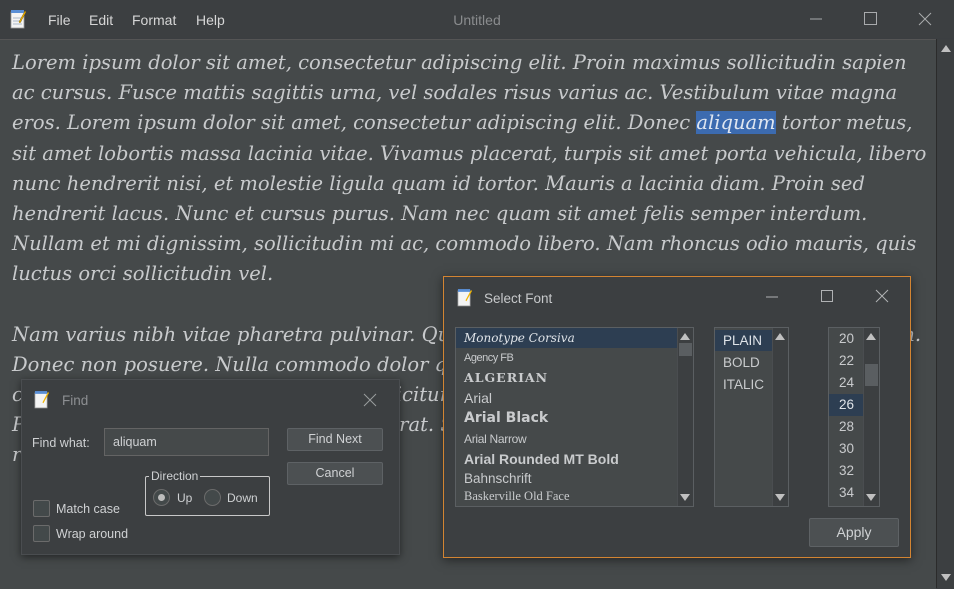 The width and height of the screenshot is (954, 589). I want to click on apply-button: Apply, so click(854, 532).